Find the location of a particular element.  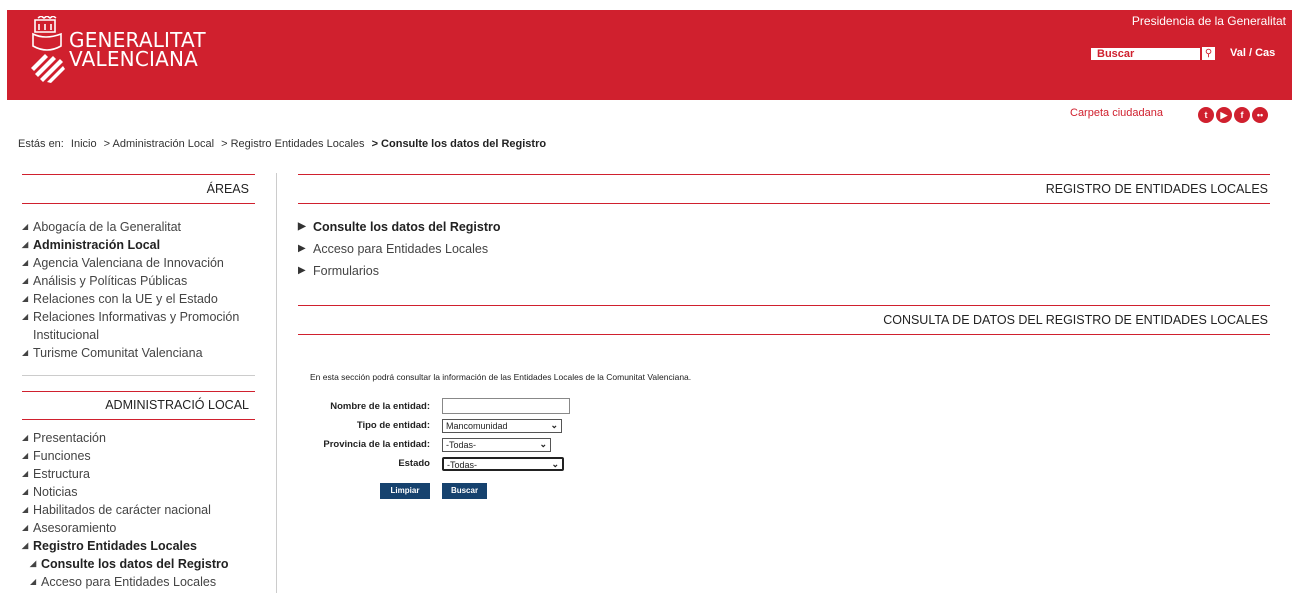

tipo-select-value: Mancomunidad is located at coordinates (477, 426).